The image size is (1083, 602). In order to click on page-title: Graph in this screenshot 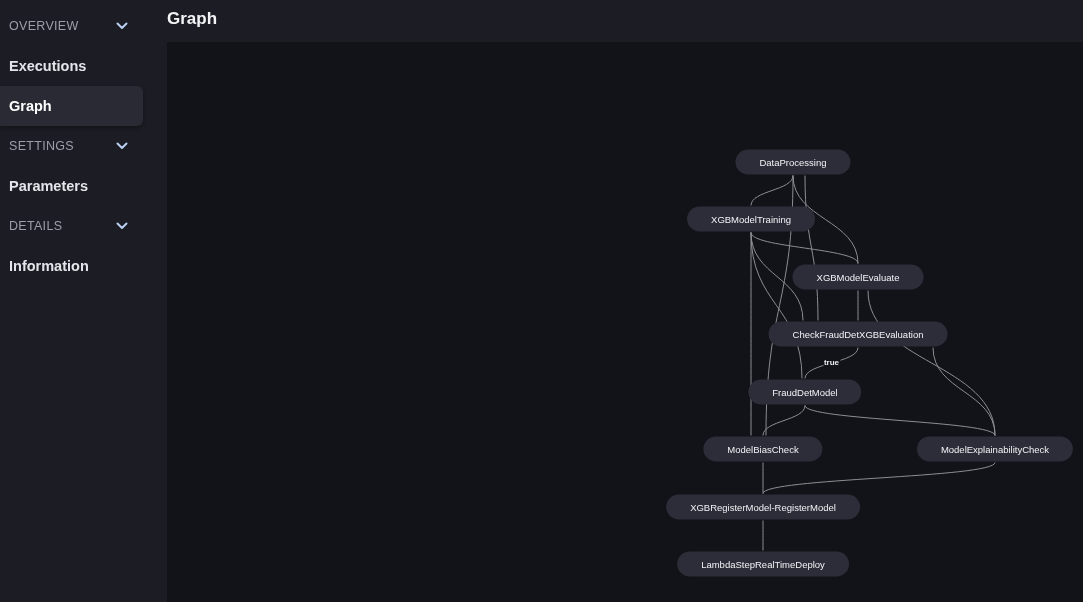, I will do `click(192, 19)`.